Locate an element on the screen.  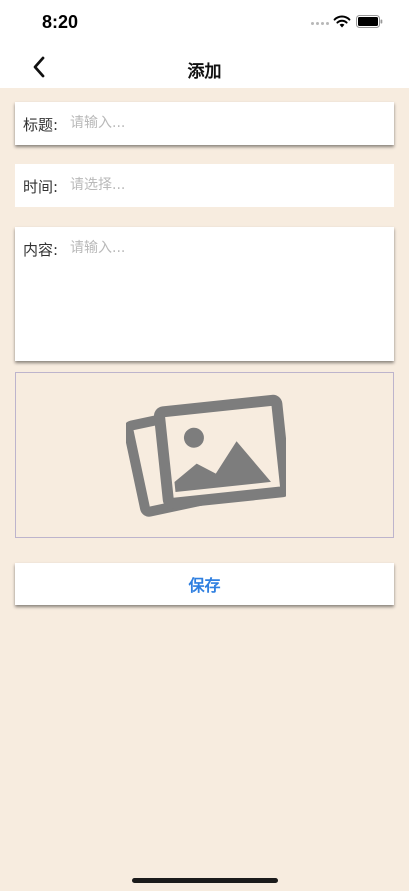
photos-icon is located at coordinates (206, 455).